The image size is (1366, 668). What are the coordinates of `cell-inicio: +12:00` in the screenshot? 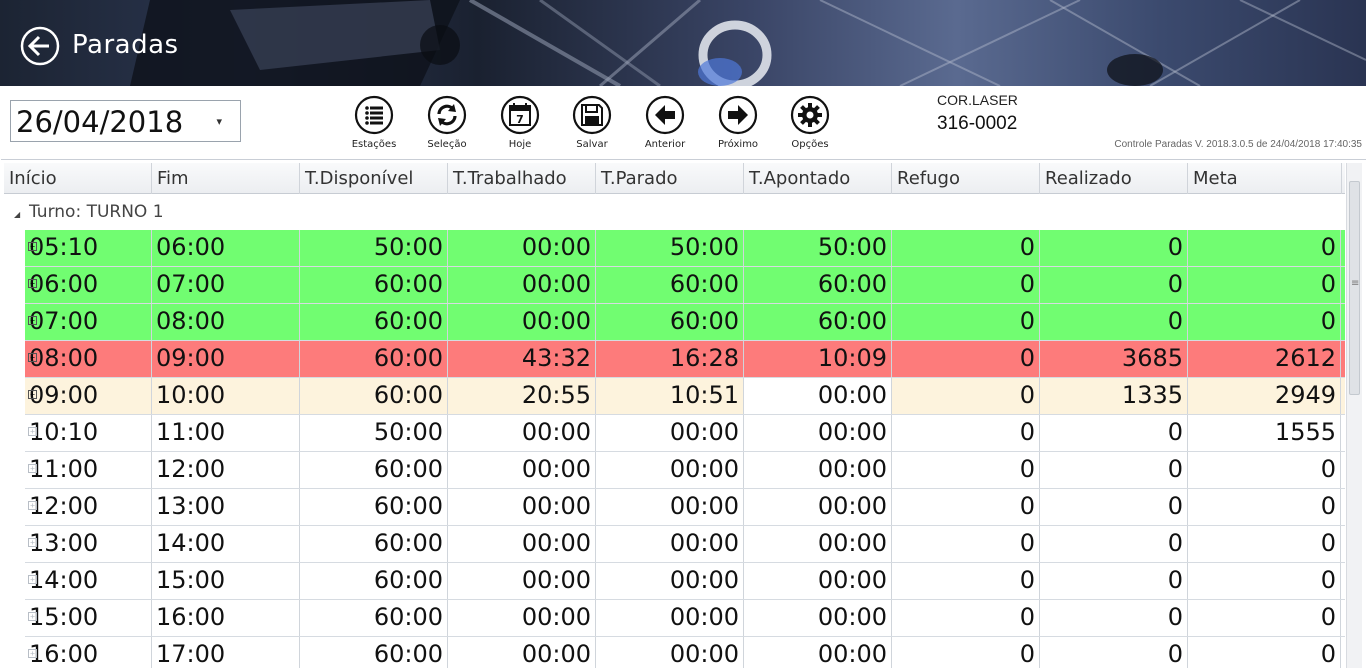 It's located at (88, 507).